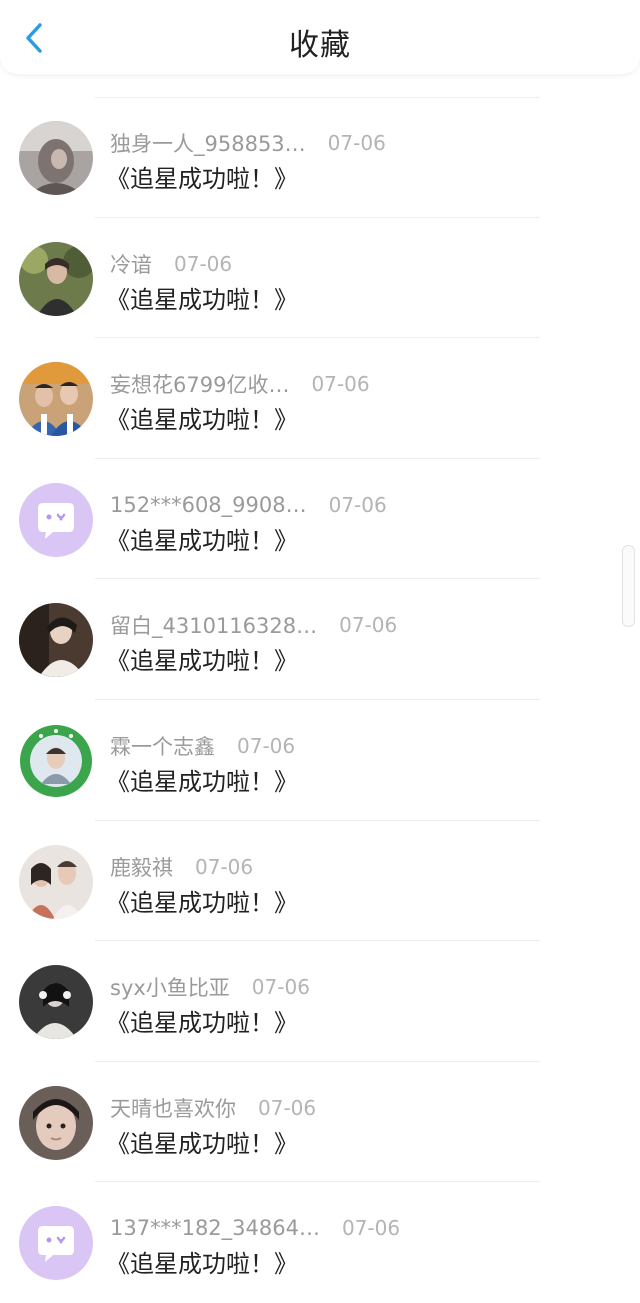 The image size is (640, 1303). What do you see at coordinates (173, 1108) in the screenshot?
I see `username: 天晴也喜欢你` at bounding box center [173, 1108].